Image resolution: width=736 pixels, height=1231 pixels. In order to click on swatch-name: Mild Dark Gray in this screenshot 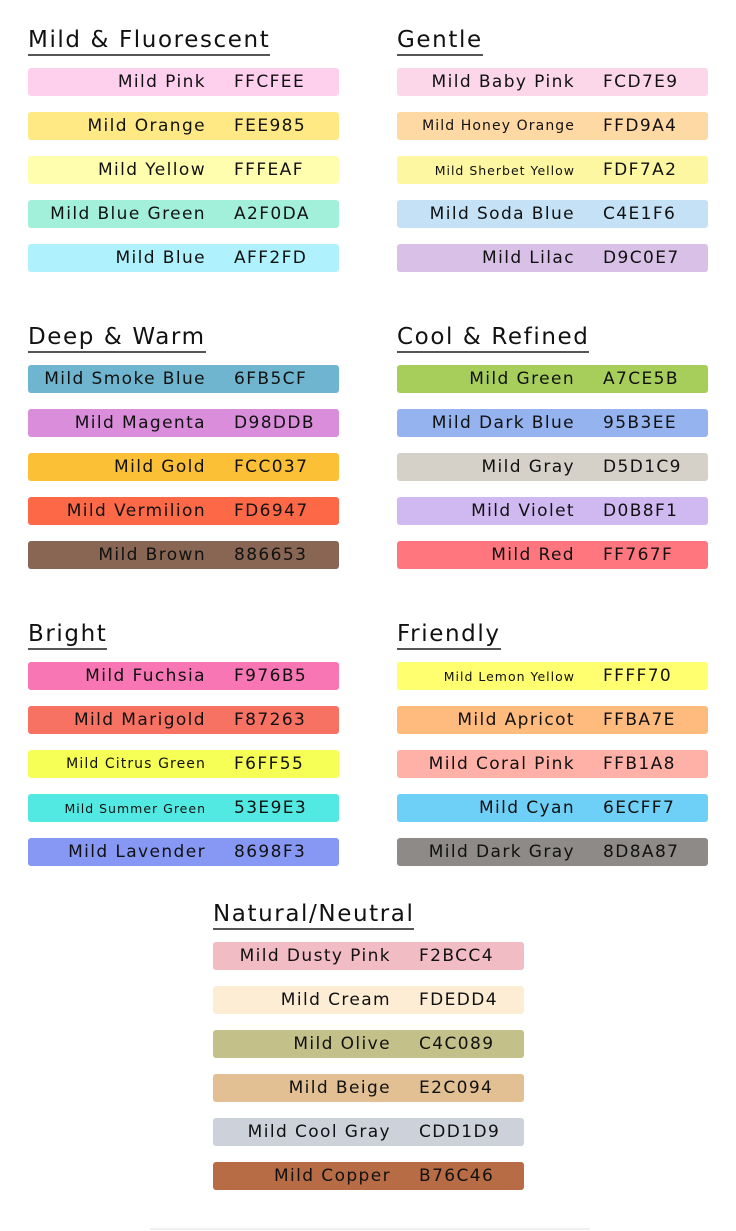, I will do `click(501, 852)`.